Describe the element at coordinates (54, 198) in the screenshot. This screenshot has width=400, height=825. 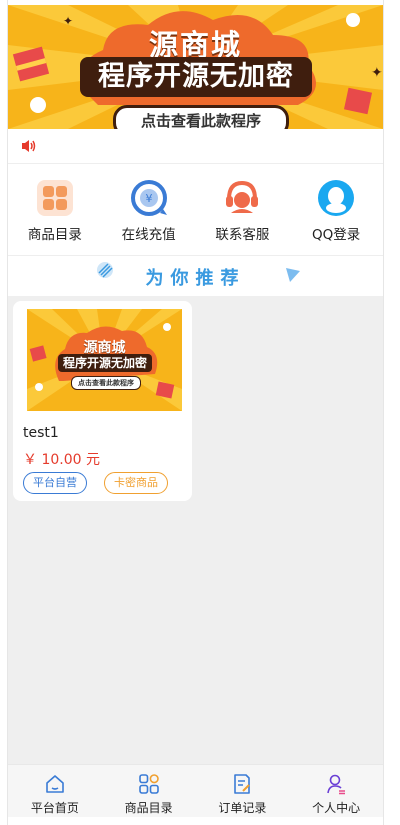
I see `grid-icon` at that location.